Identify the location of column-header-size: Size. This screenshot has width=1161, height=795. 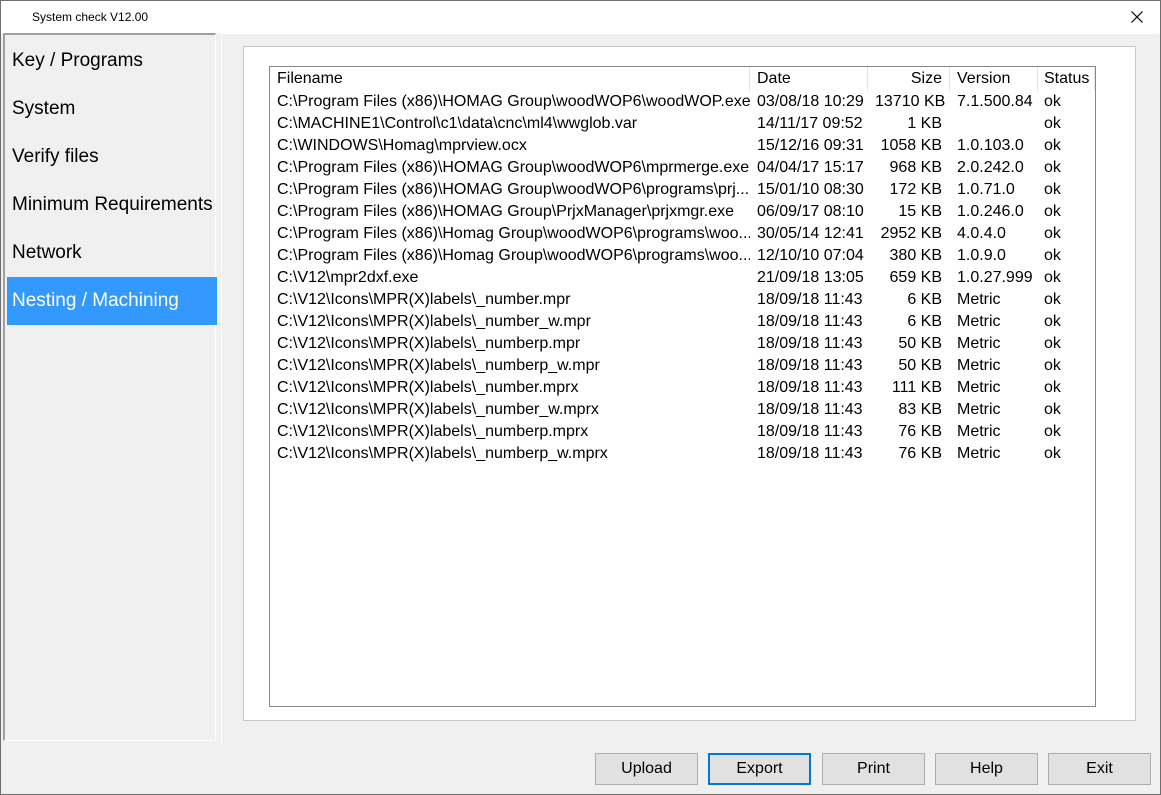
(909, 79).